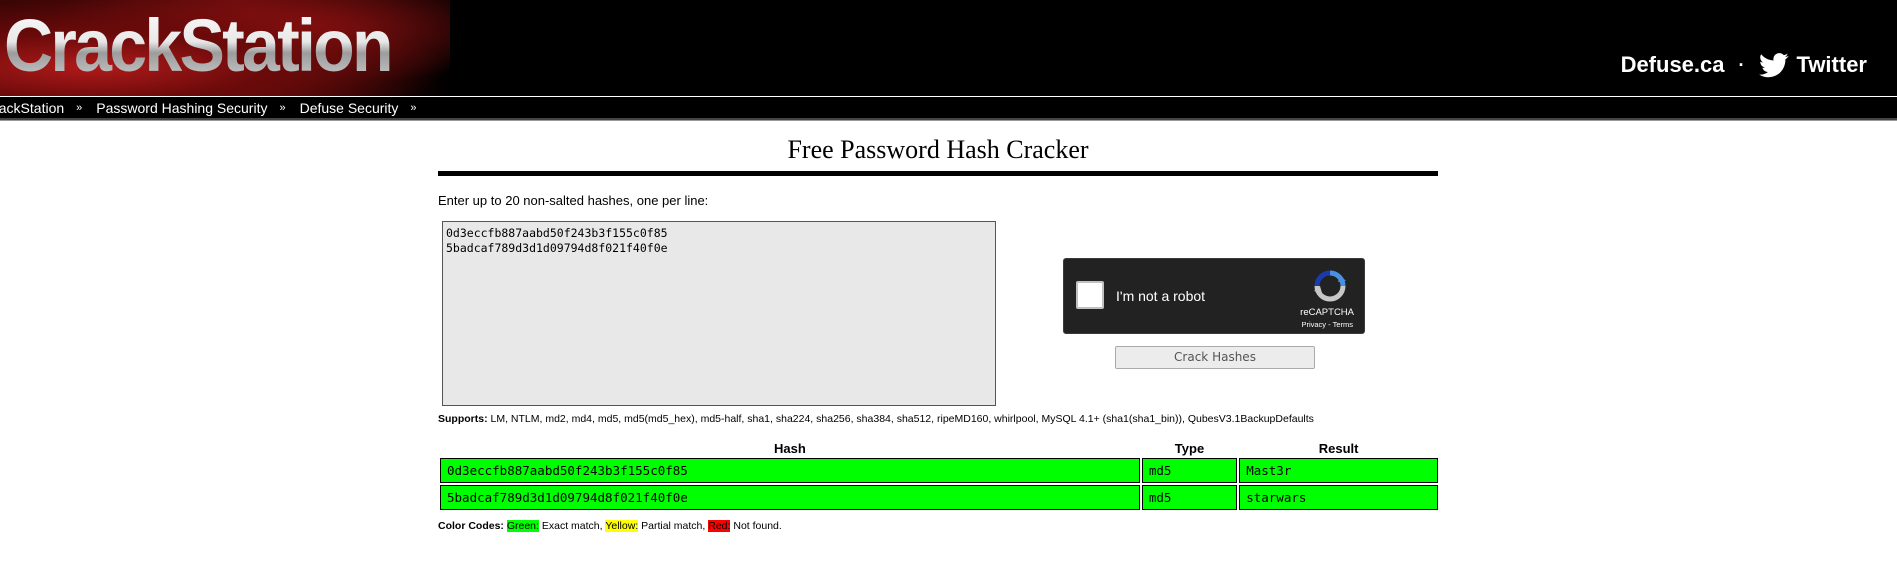 Image resolution: width=1897 pixels, height=563 pixels. I want to click on results-header-row: Hash Type Result, so click(939, 448).